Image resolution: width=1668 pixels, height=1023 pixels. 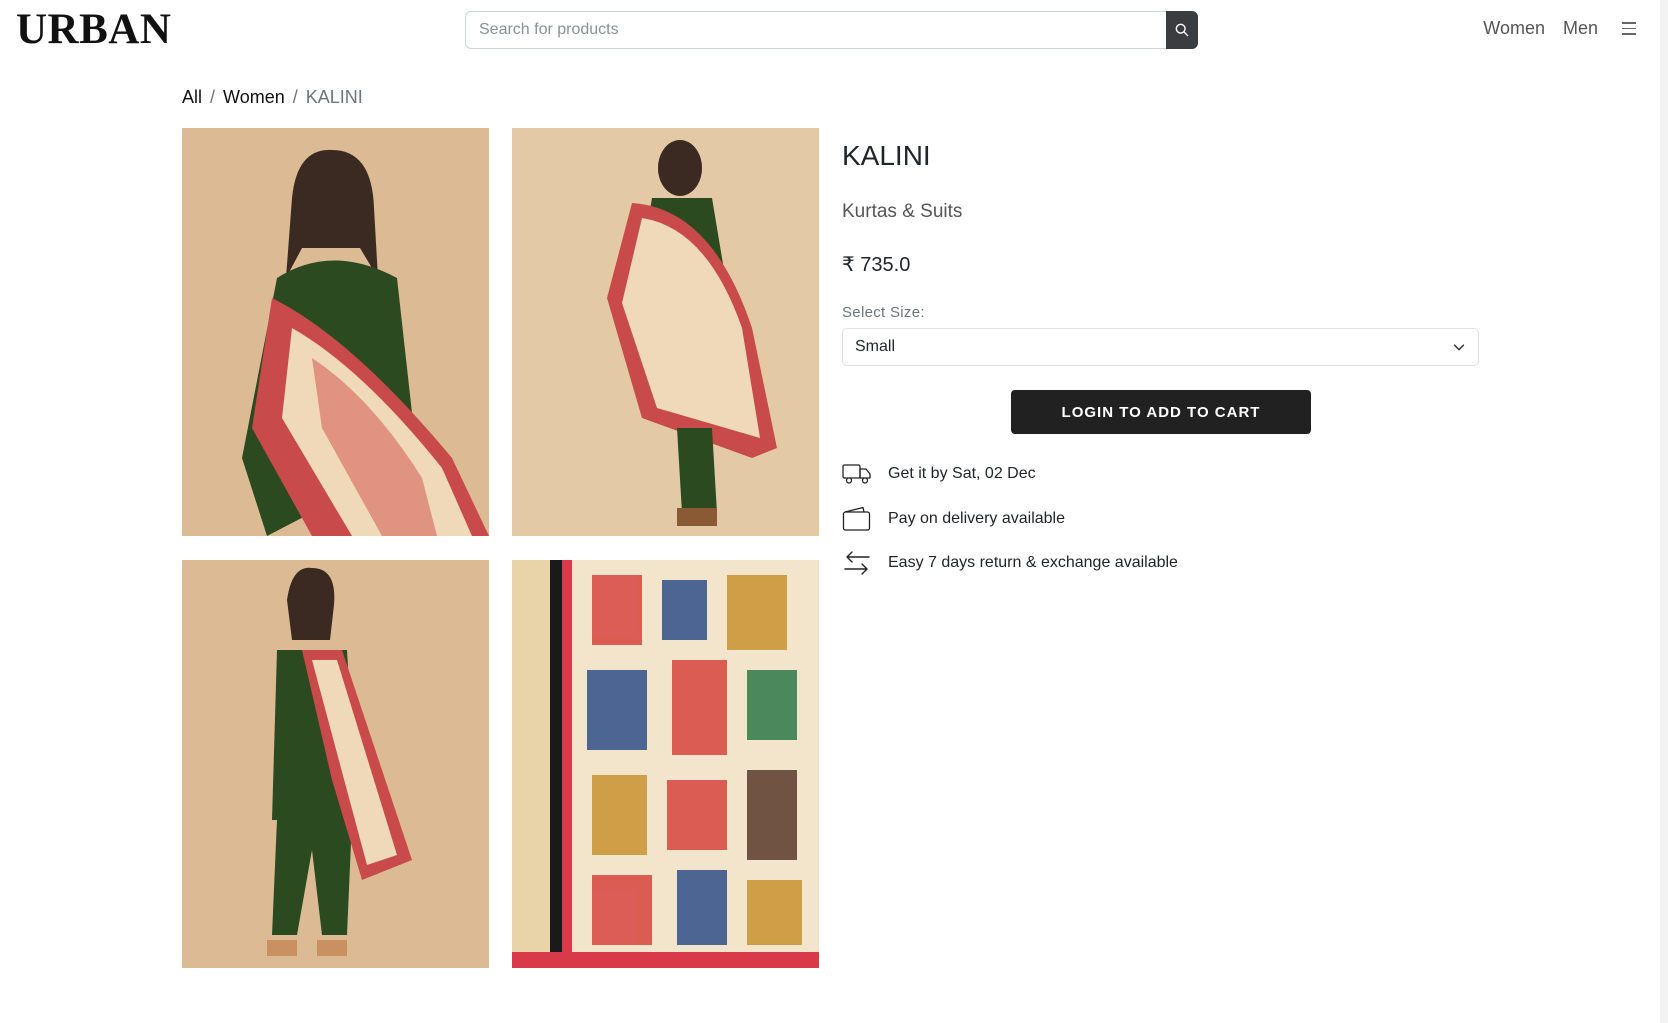 What do you see at coordinates (886, 155) in the screenshot?
I see `product-title: KALINI` at bounding box center [886, 155].